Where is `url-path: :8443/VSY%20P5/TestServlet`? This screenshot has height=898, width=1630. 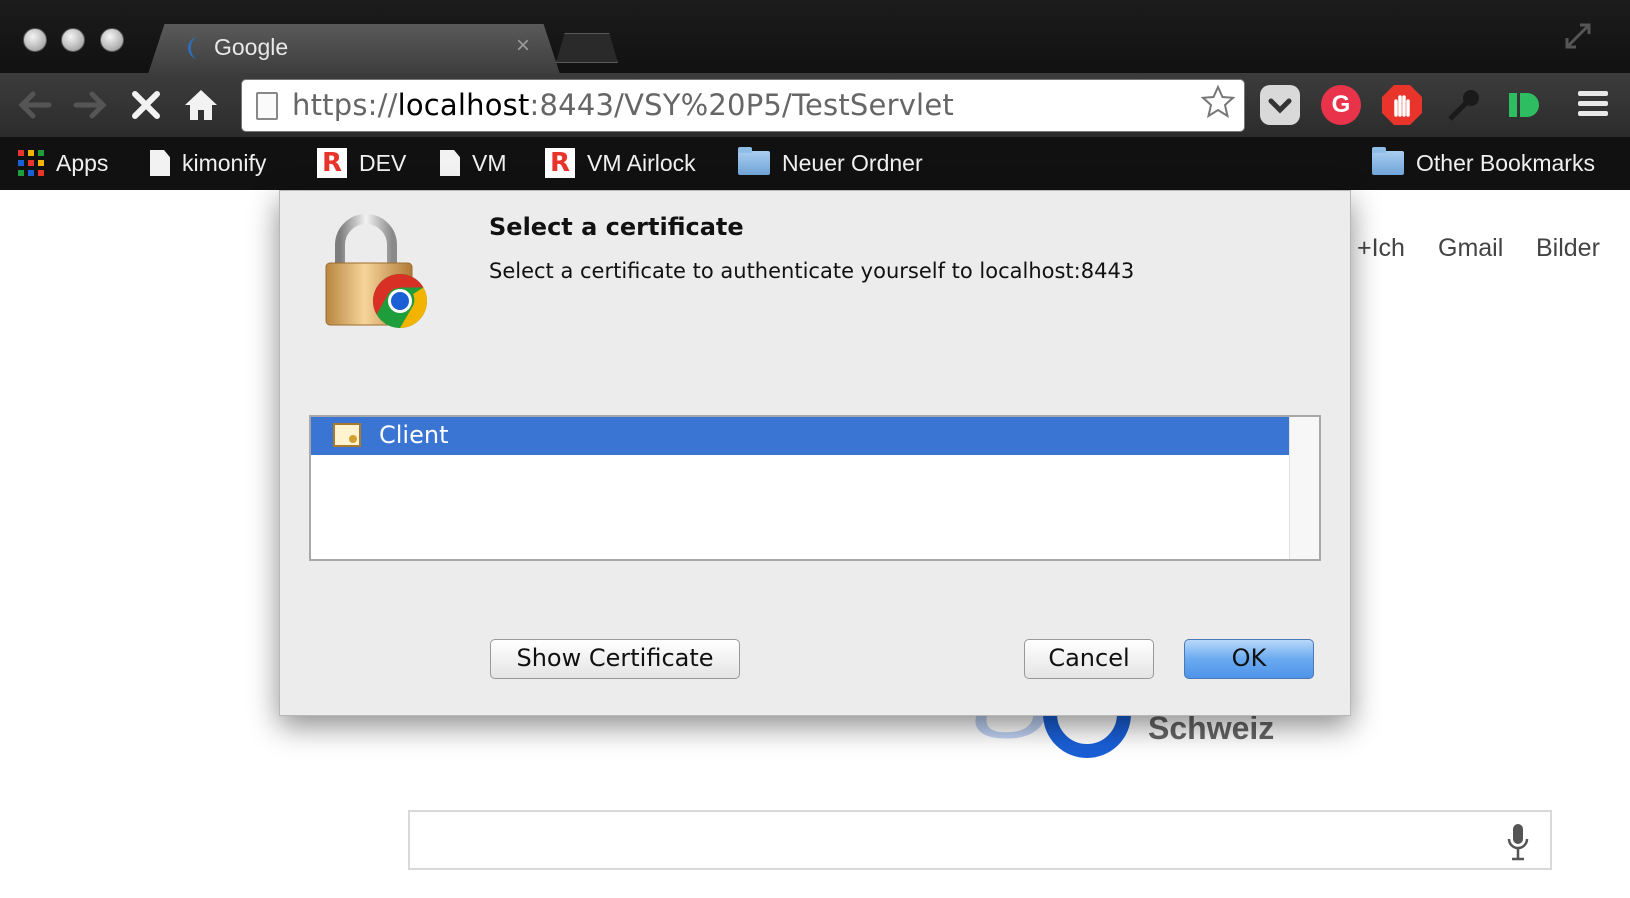 url-path: :8443/VSY%20P5/TestServlet is located at coordinates (741, 105).